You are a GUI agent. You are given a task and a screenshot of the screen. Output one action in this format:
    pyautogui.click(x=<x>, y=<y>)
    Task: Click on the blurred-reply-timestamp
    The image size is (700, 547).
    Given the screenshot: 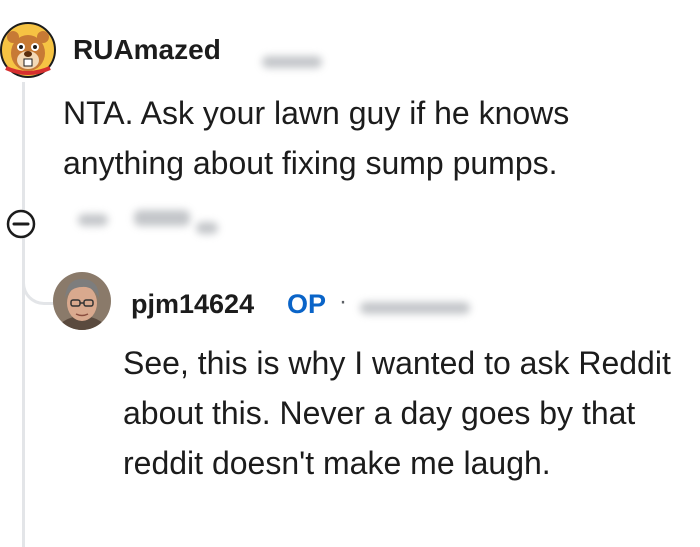 What is the action you would take?
    pyautogui.click(x=415, y=308)
    